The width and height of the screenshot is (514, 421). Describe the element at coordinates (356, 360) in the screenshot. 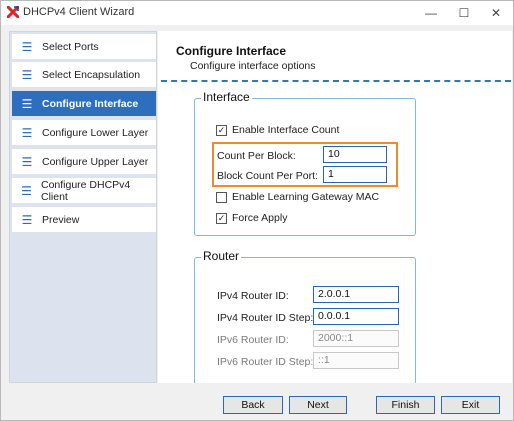

I see `ipv6-router-id-step-input: ::1` at that location.